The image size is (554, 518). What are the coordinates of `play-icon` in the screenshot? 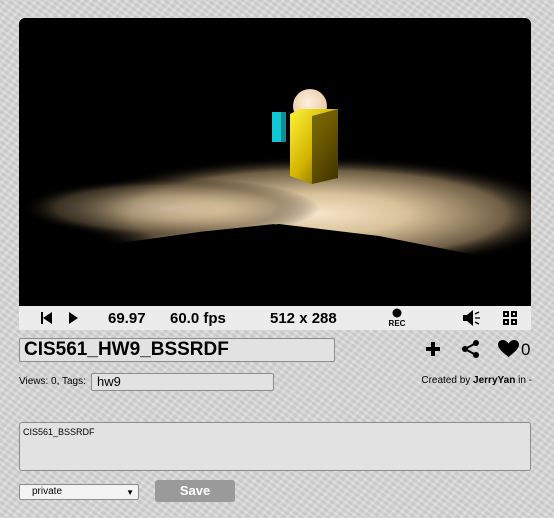 It's located at (74, 318).